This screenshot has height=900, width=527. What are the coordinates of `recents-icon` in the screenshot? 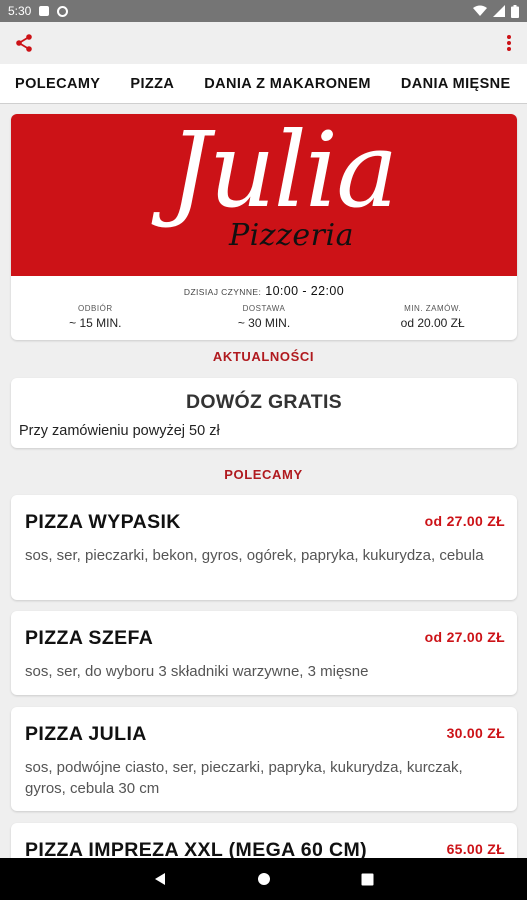 It's located at (367, 879).